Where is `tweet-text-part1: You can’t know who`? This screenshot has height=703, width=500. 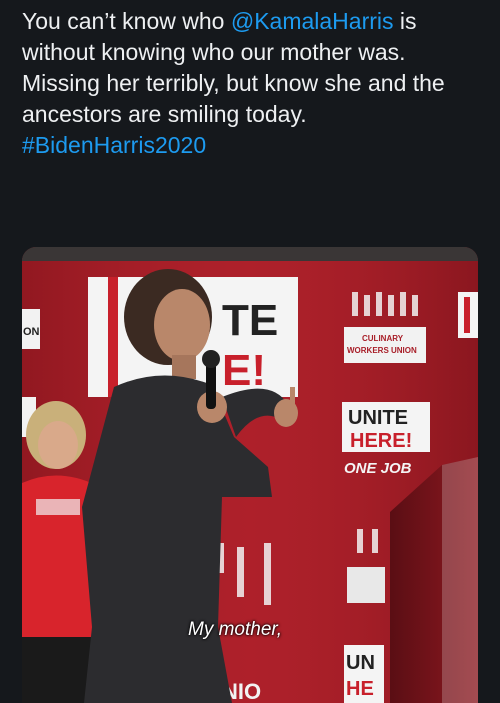
tweet-text-part1: You can’t know who is located at coordinates (126, 21).